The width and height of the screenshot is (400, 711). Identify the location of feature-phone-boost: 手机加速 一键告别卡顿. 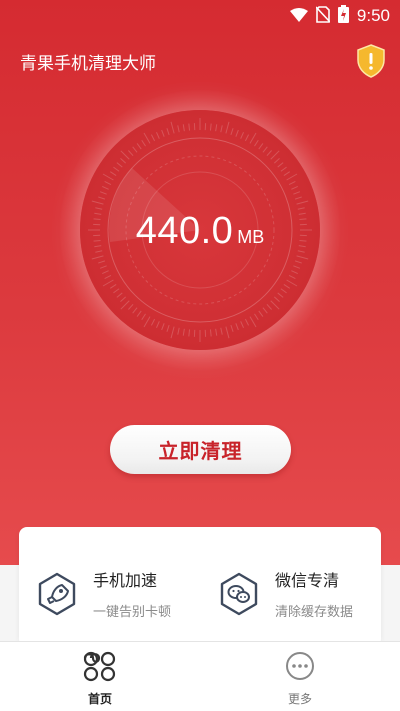
(104, 593).